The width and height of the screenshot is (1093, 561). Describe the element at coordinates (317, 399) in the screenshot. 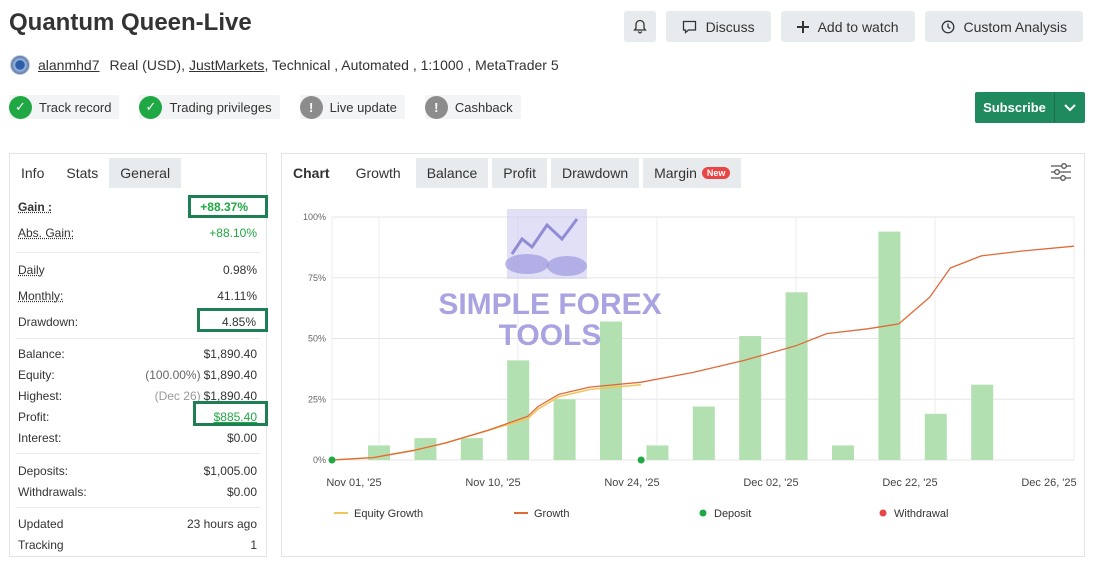

I see `y-tick-label: 25%` at that location.